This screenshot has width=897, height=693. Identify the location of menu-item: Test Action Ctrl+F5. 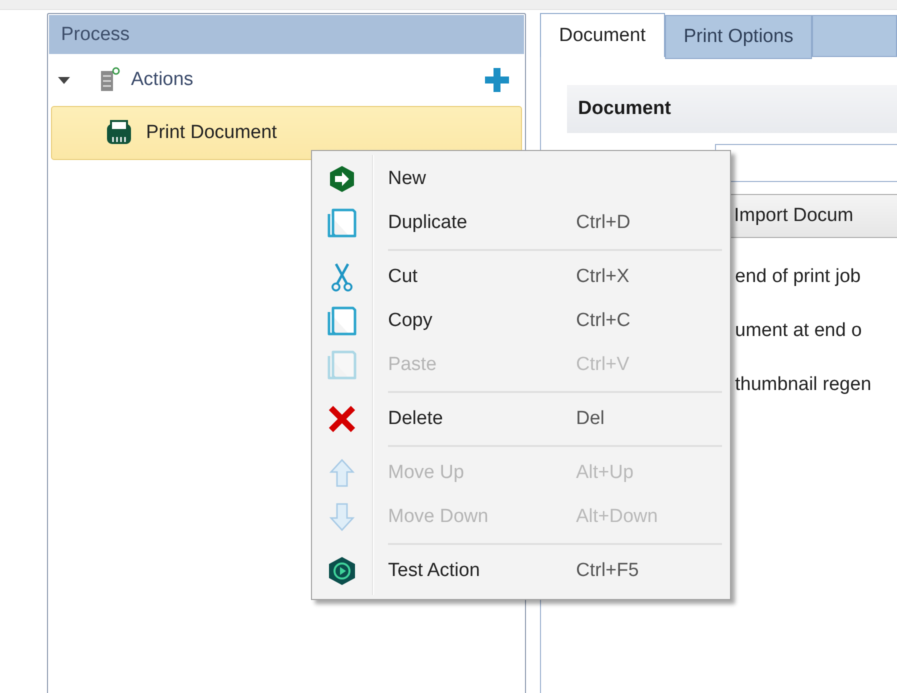
(521, 571).